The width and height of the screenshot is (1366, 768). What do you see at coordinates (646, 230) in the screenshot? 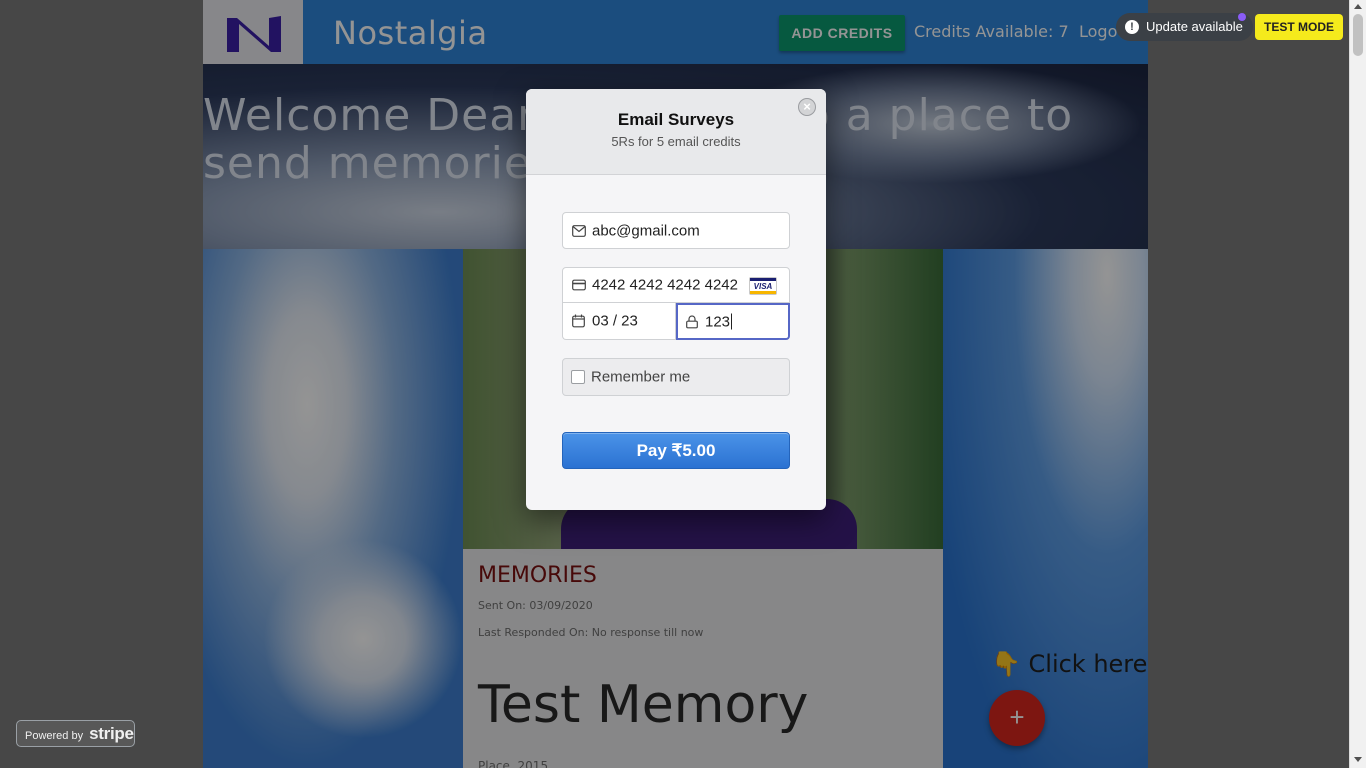
I see `email-value: abc@gmail.com` at bounding box center [646, 230].